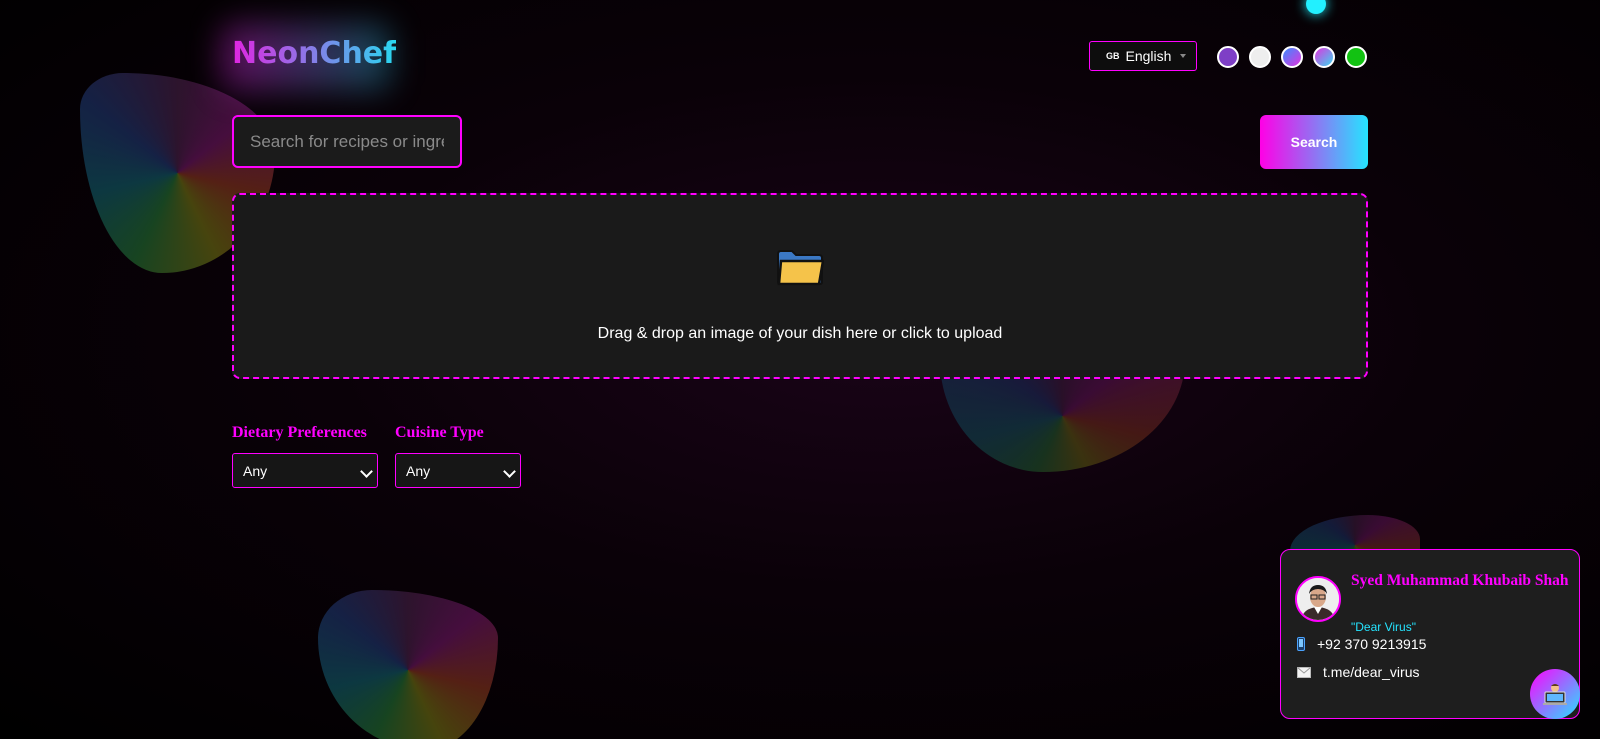  What do you see at coordinates (1316, 7) in the screenshot?
I see `glow-dot` at bounding box center [1316, 7].